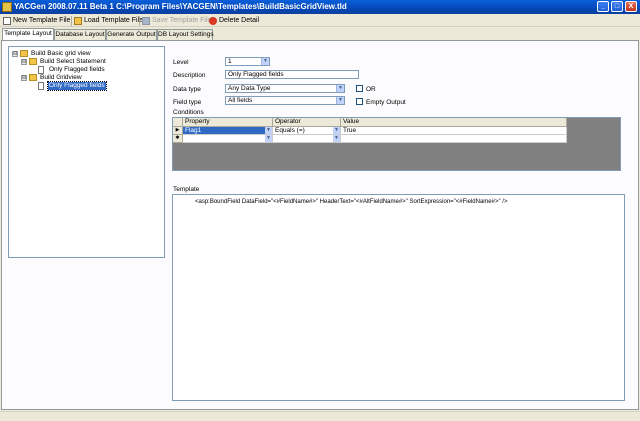  What do you see at coordinates (320, 416) in the screenshot?
I see `status-bar` at bounding box center [320, 416].